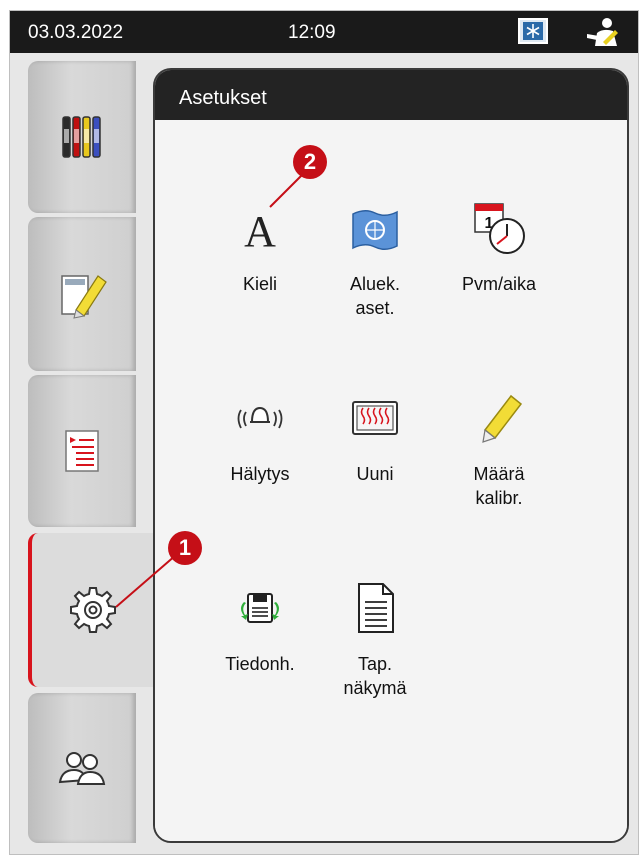 The height and width of the screenshot is (860, 642). I want to click on setting-regional: Aluek. aset., so click(375, 260).